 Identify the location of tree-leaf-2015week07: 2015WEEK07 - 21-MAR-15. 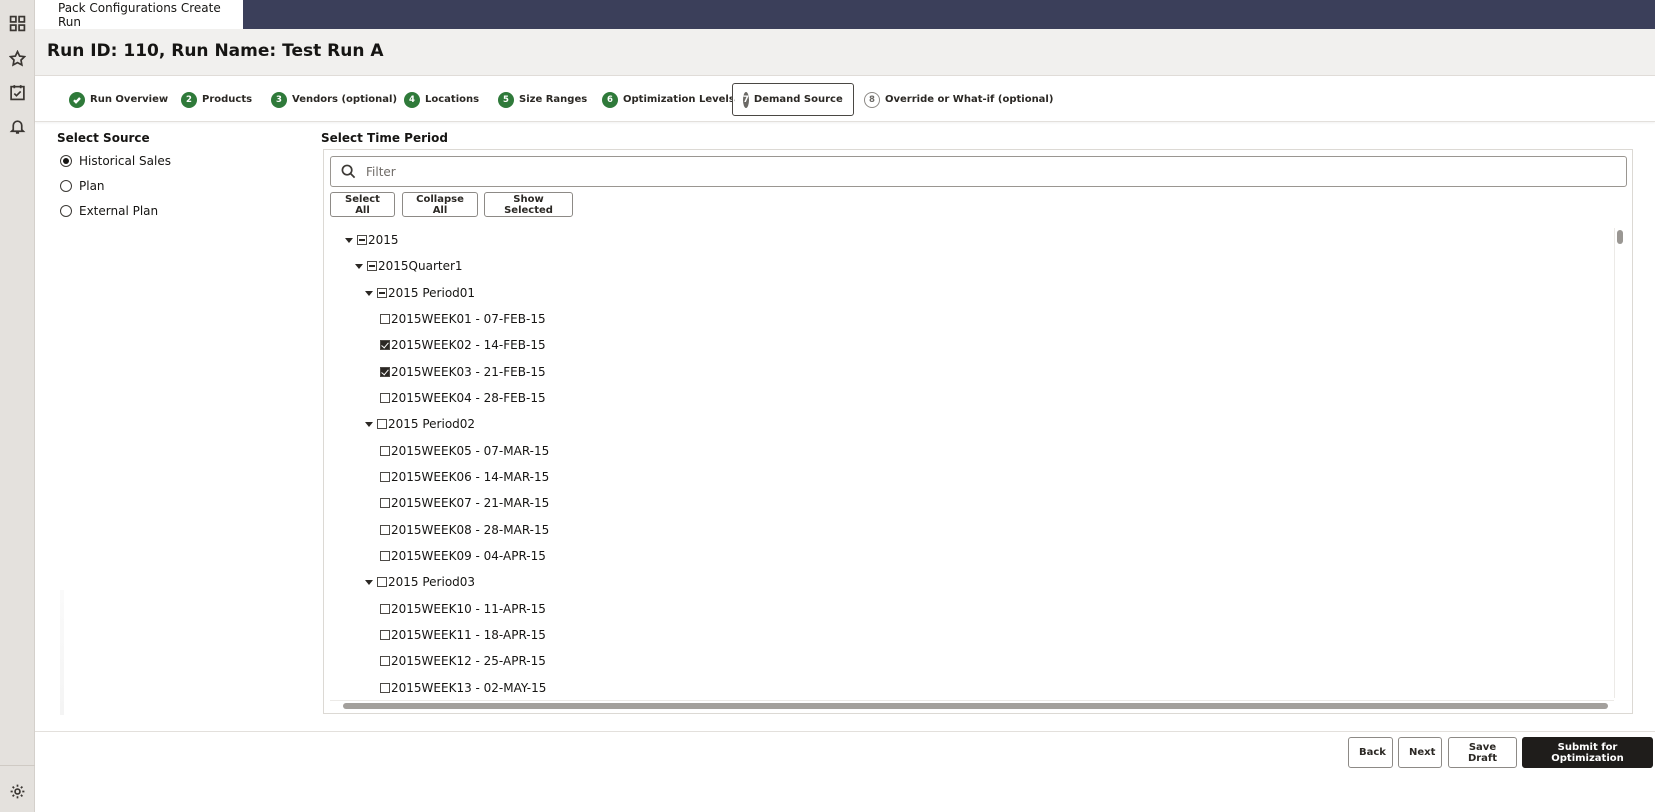
(464, 503).